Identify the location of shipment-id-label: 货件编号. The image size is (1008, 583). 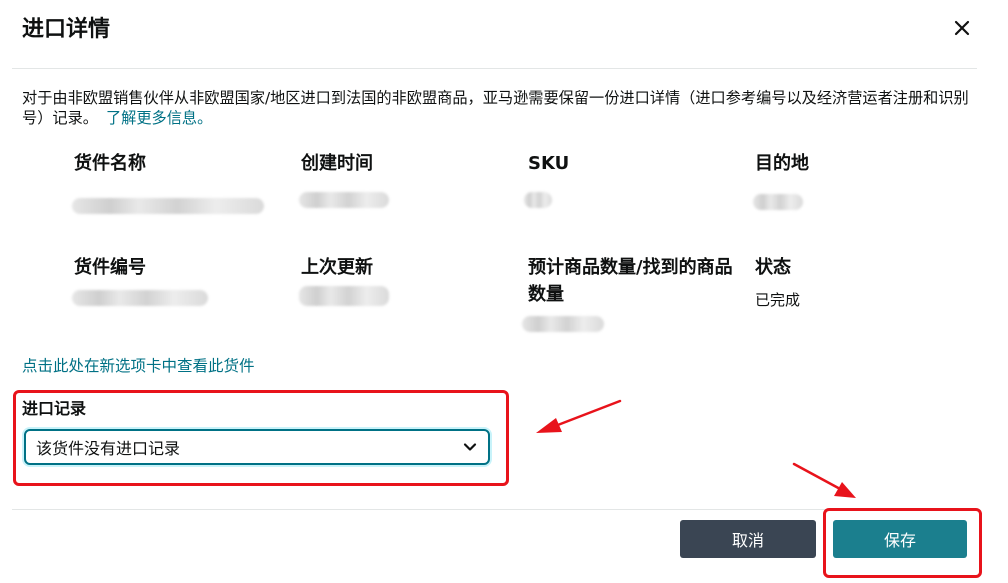
(110, 267).